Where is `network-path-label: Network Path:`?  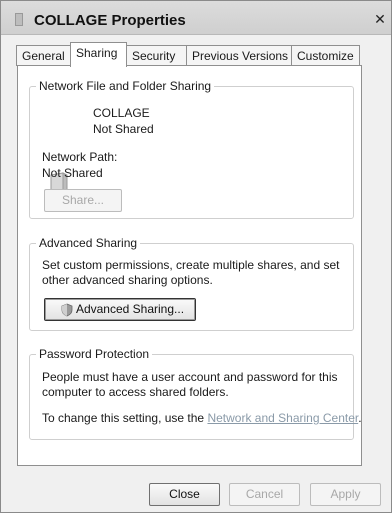
network-path-label: Network Path: is located at coordinates (80, 157).